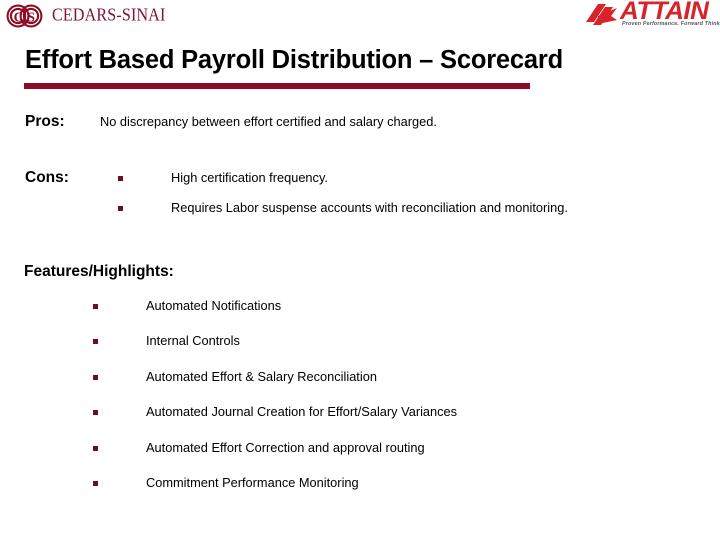 The height and width of the screenshot is (540, 720). Describe the element at coordinates (373, 341) in the screenshot. I see `list-item: Internal Controls` at that location.